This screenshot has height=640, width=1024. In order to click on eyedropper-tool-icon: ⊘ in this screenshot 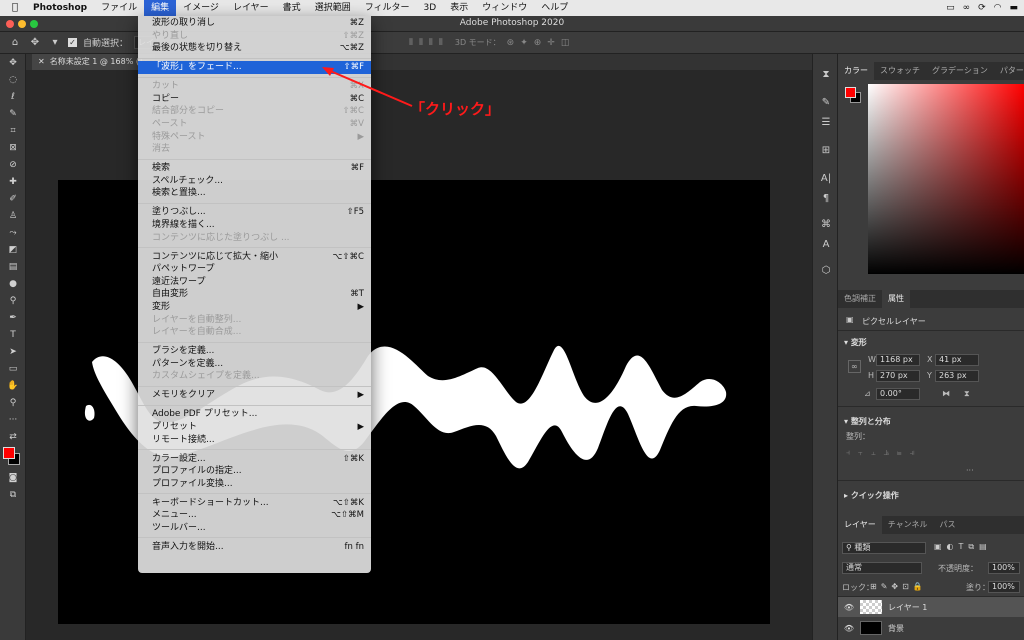, I will do `click(13, 164)`.